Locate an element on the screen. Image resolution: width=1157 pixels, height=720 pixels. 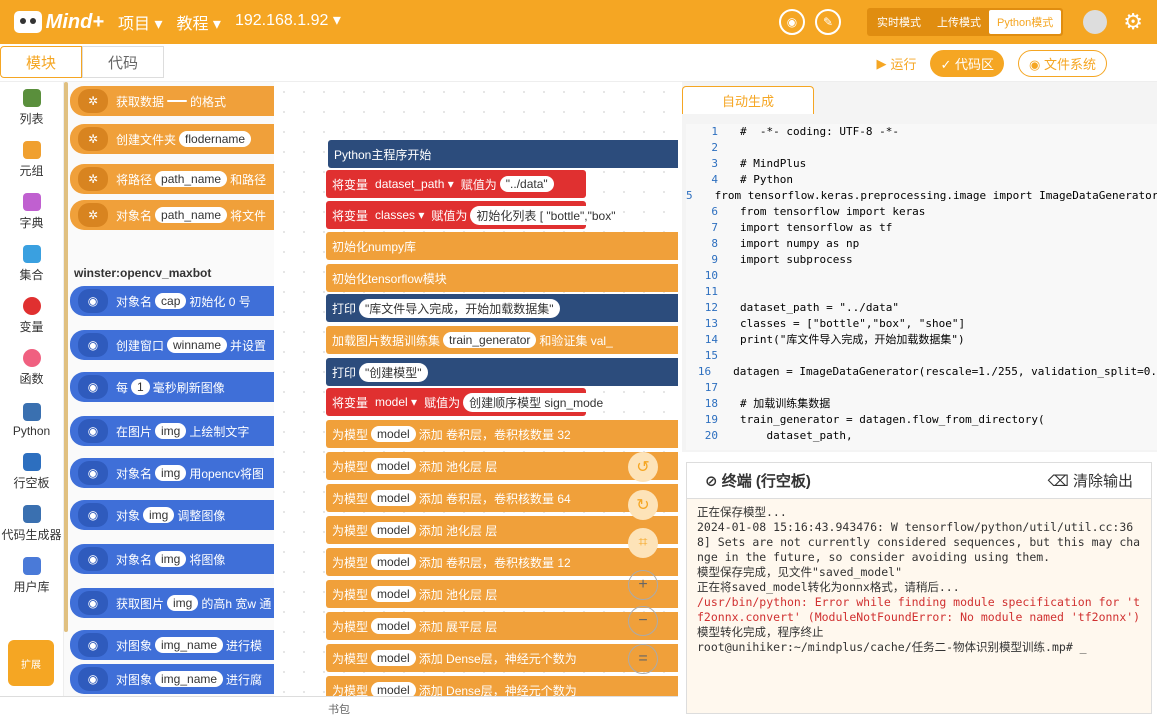
canvas-block: 将变量 model ▾ 赋值为 创建顺序模型 sign_mode is located at coordinates (468, 402).